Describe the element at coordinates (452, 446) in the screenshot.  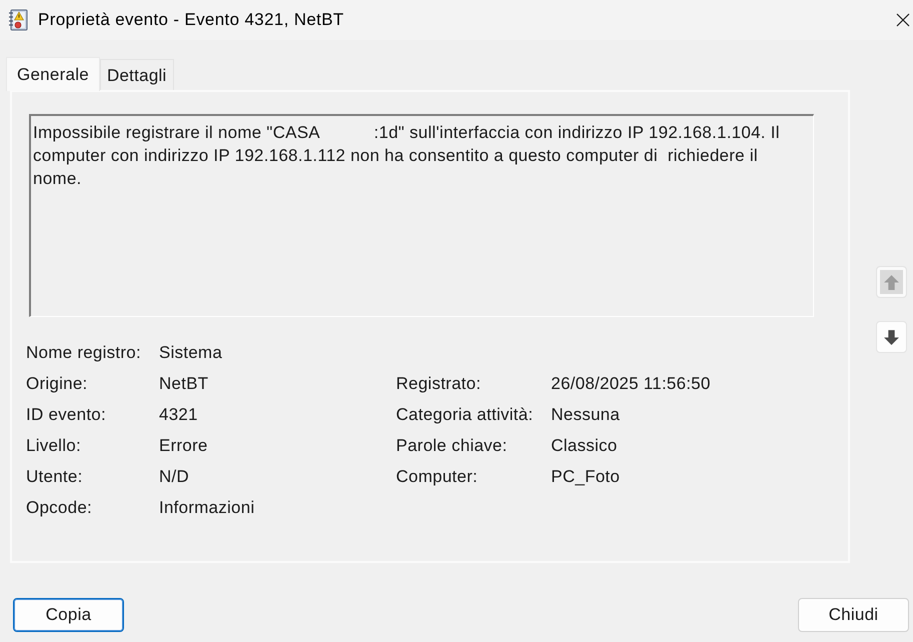
I see `field-label: Parole chiave:` at that location.